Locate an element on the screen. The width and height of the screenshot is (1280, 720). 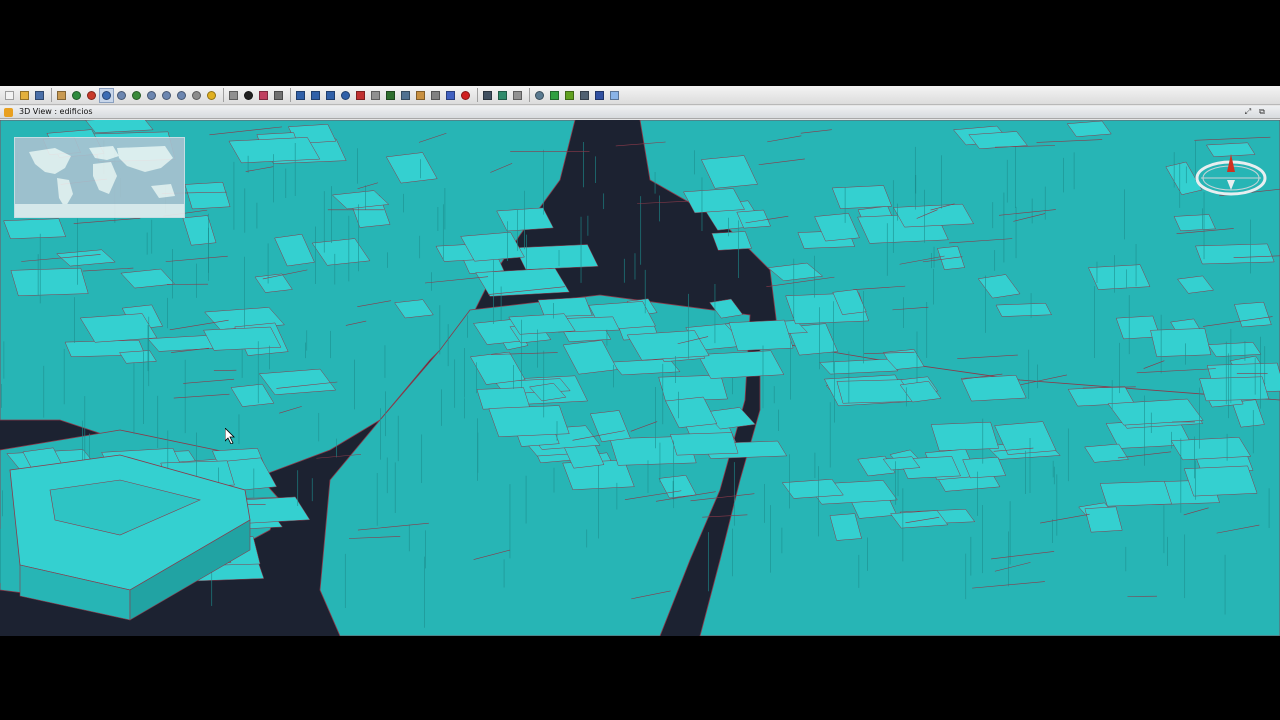
tools-icon is located at coordinates (487, 95).